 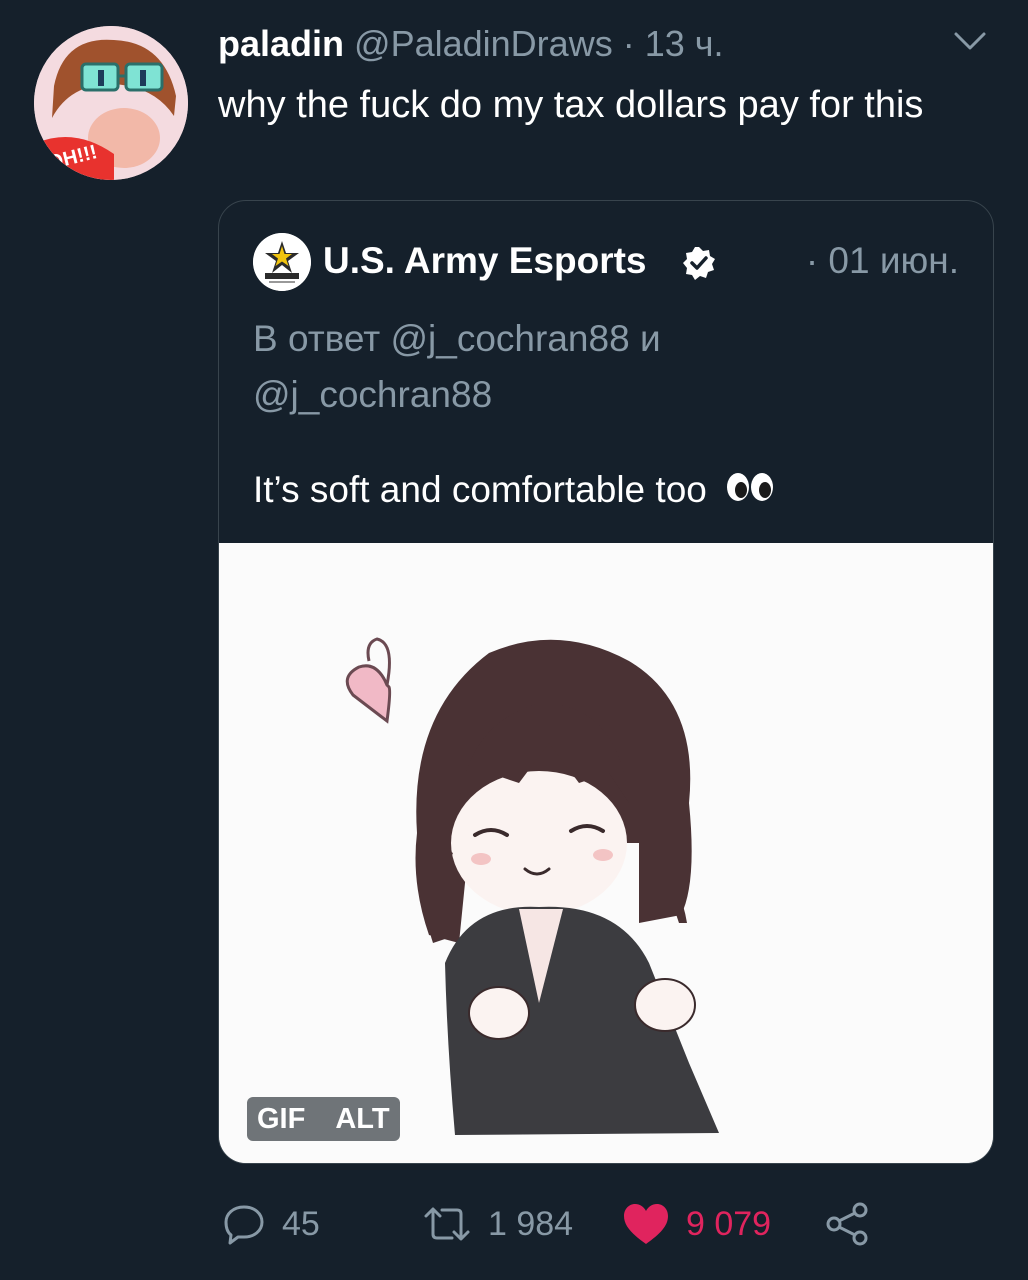 What do you see at coordinates (281, 43) in the screenshot?
I see `author-name: paladin` at bounding box center [281, 43].